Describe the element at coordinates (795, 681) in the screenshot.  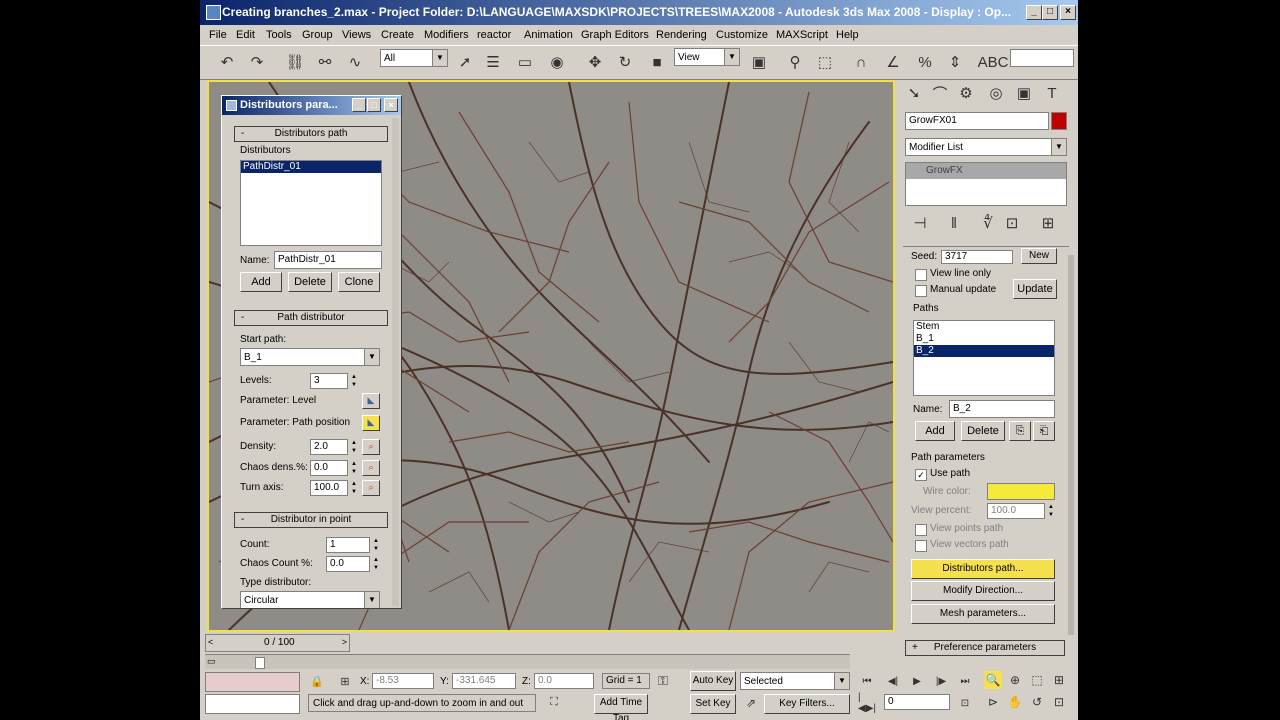
I see `key-selection-dropdown: Selected ▼` at that location.